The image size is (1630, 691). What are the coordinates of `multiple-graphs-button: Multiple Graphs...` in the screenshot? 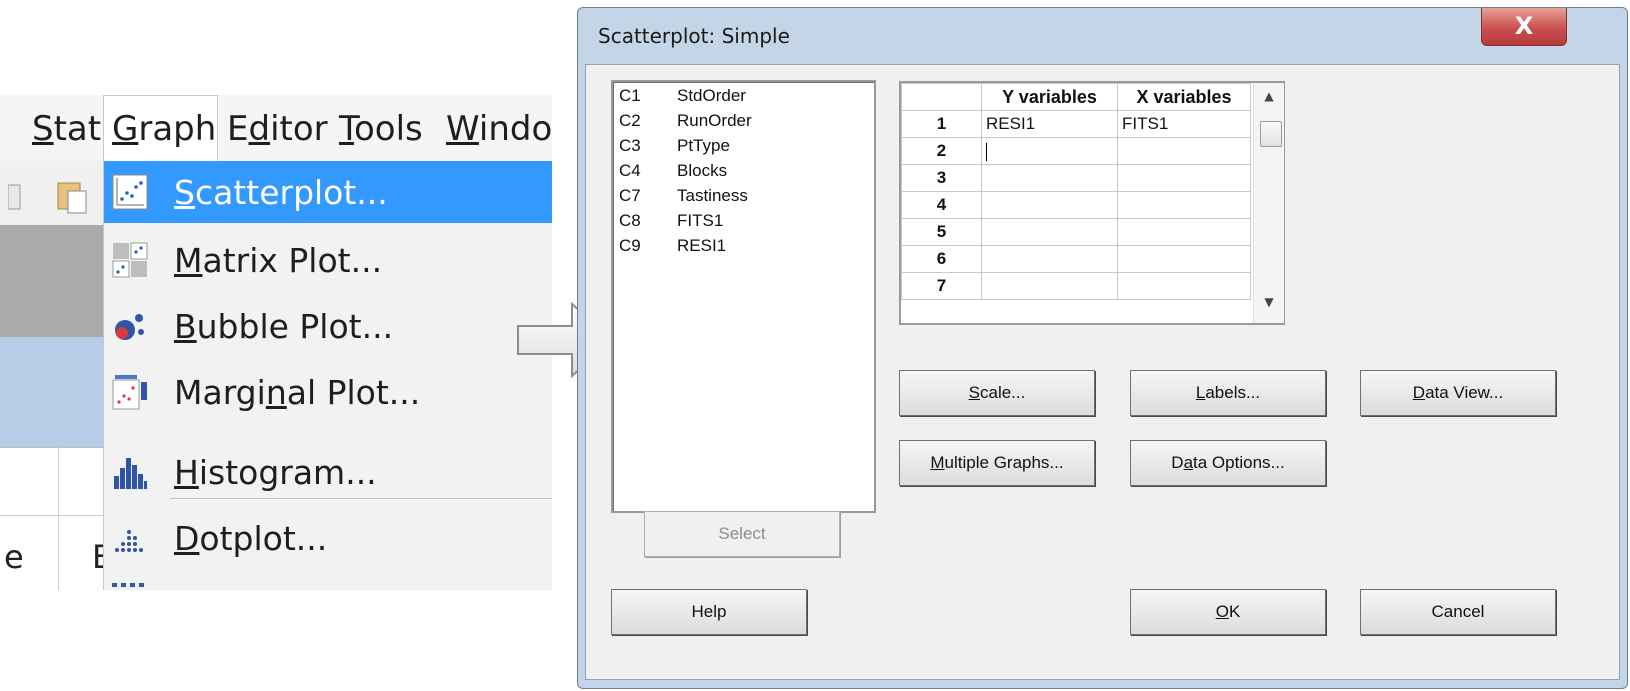 It's located at (997, 463).